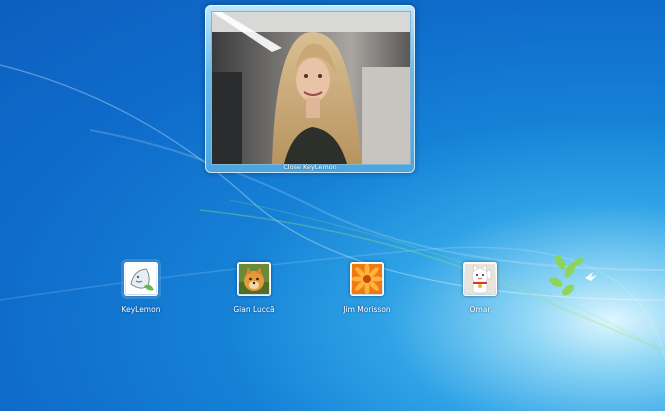 The height and width of the screenshot is (411, 665). I want to click on user-tile-jim-morisson: Jim Morisson, so click(367, 288).